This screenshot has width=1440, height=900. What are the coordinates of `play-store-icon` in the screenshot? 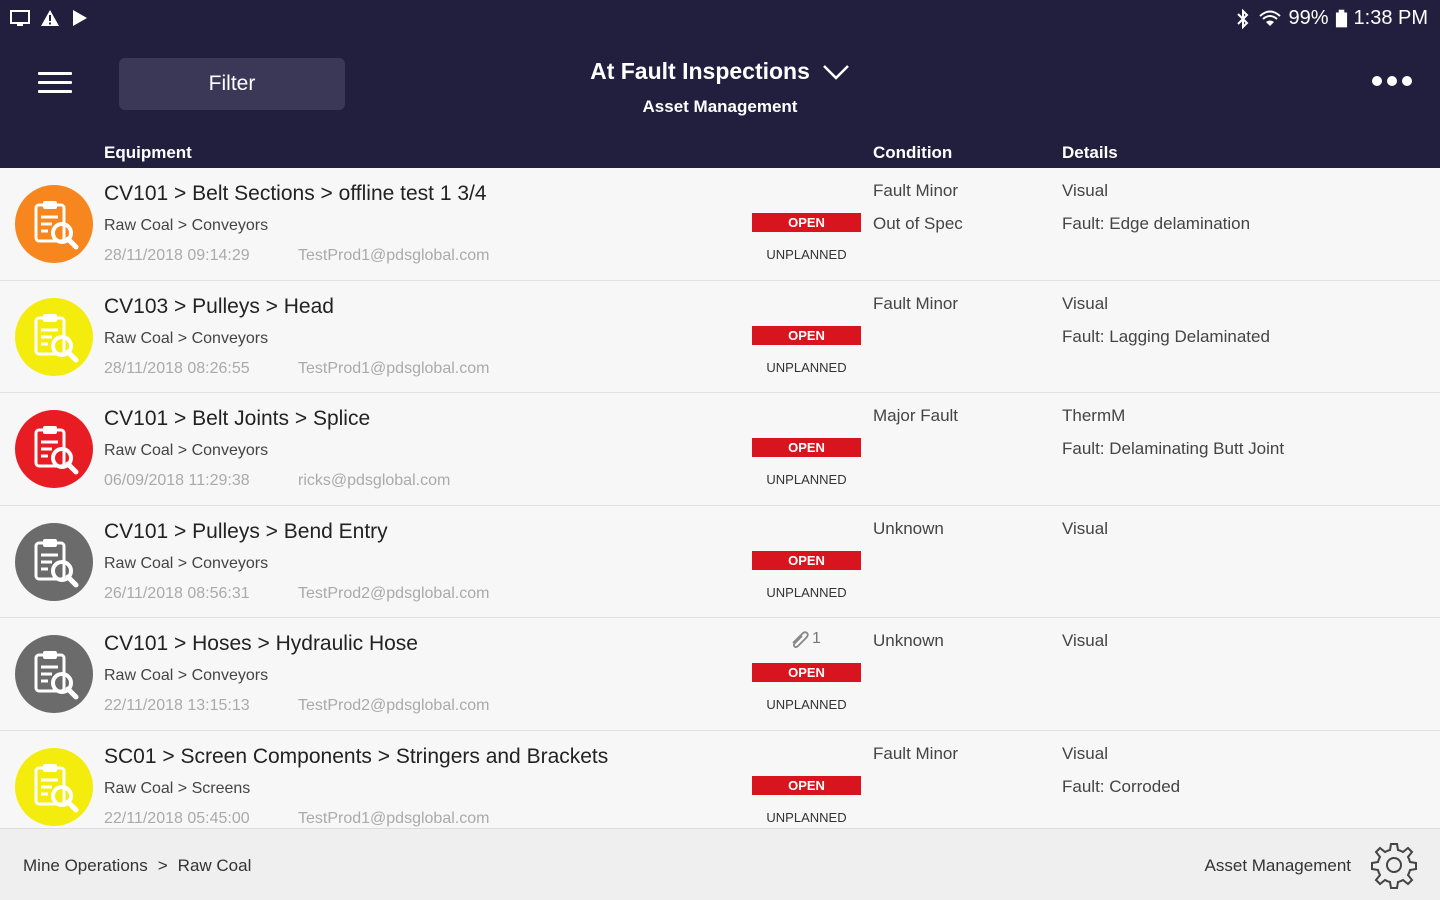 It's located at (80, 18).